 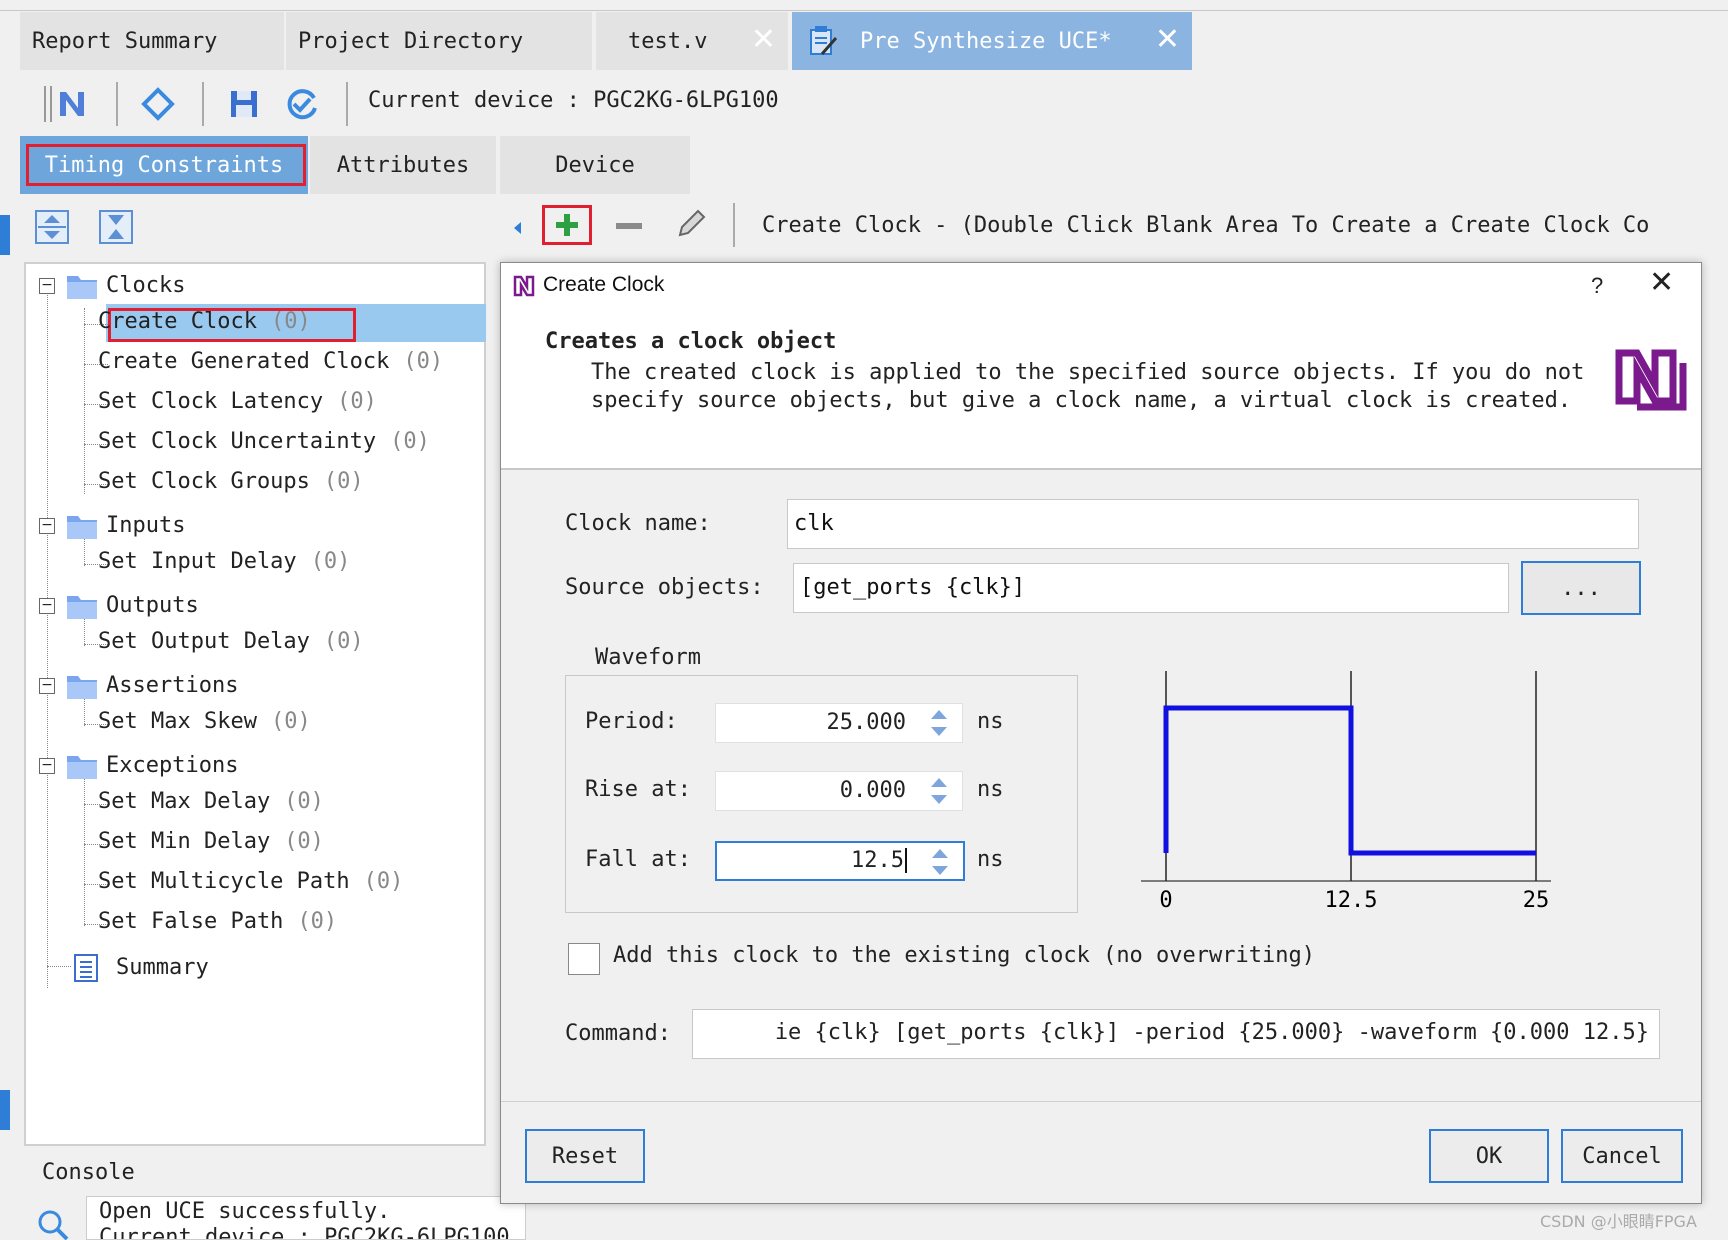 What do you see at coordinates (1165, 900) in the screenshot?
I see `waveform-tick-label: 0` at bounding box center [1165, 900].